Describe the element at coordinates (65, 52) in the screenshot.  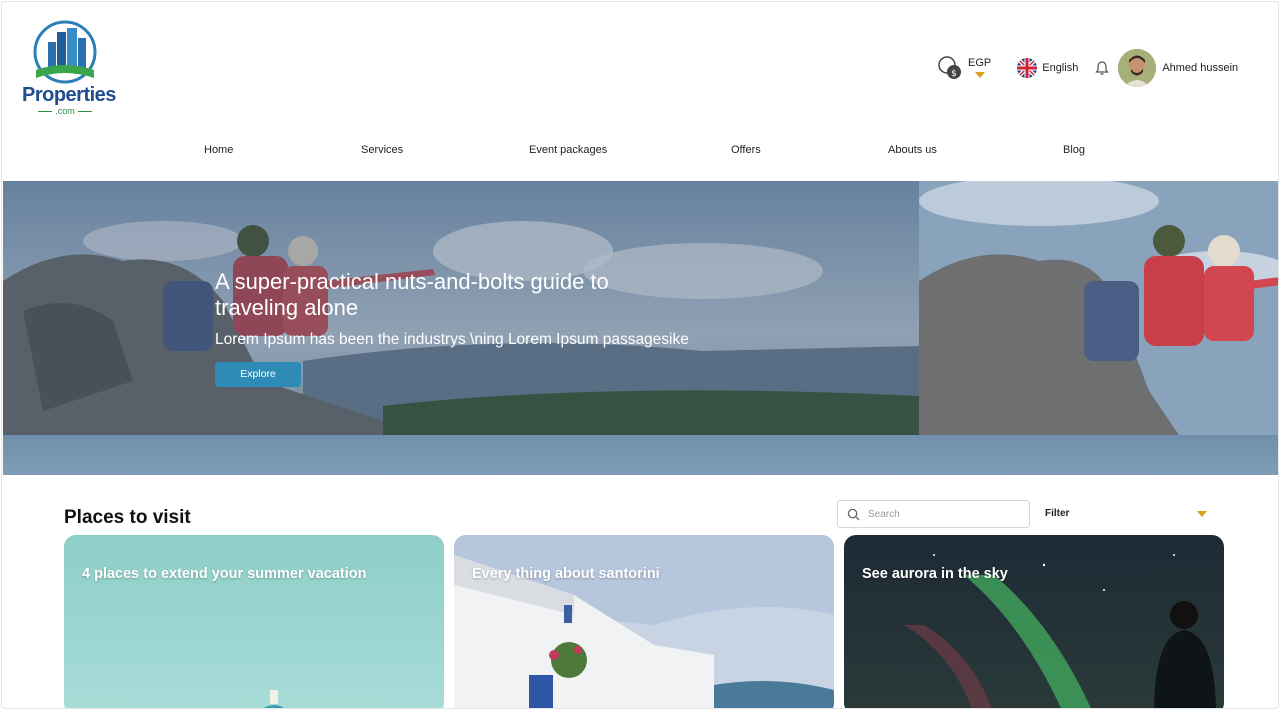
I see `buildings-logo-icon` at that location.